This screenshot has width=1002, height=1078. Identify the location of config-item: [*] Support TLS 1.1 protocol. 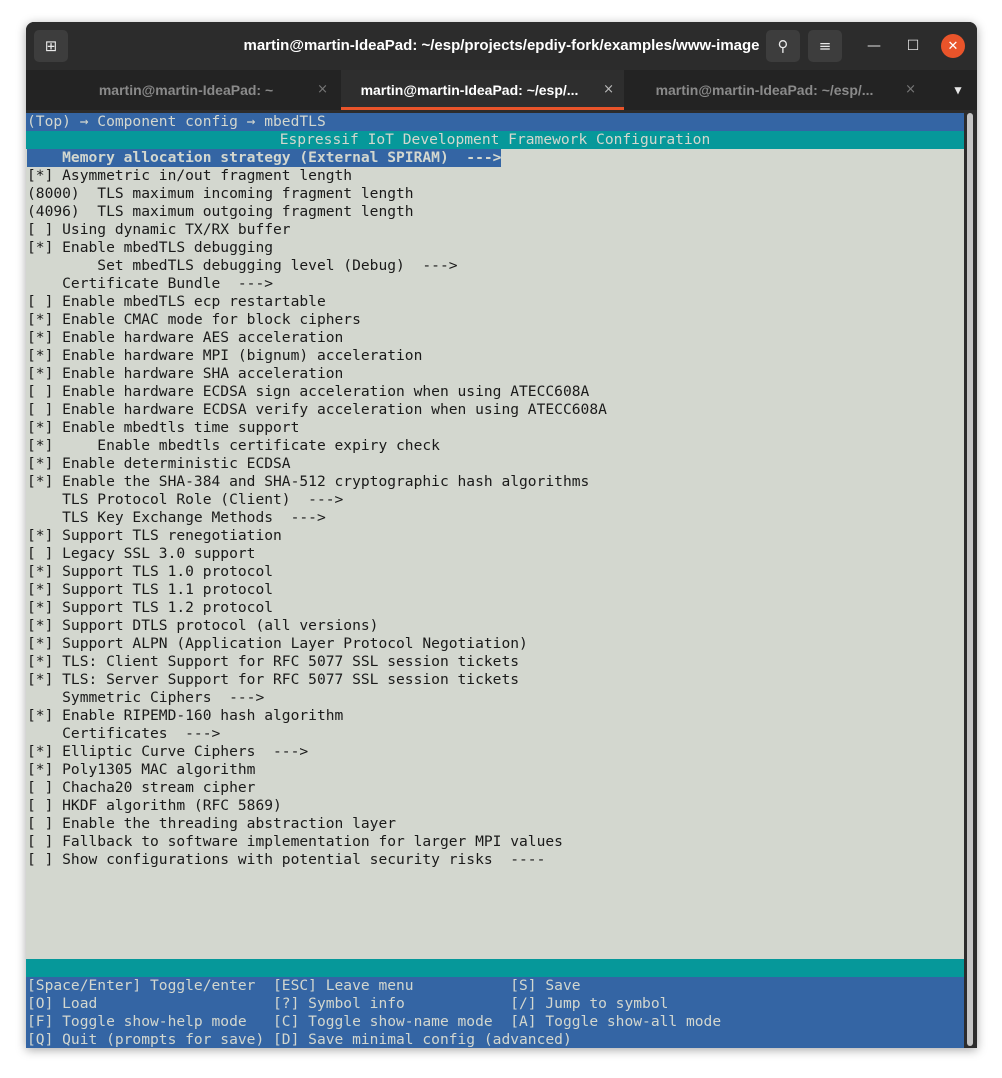
(150, 590).